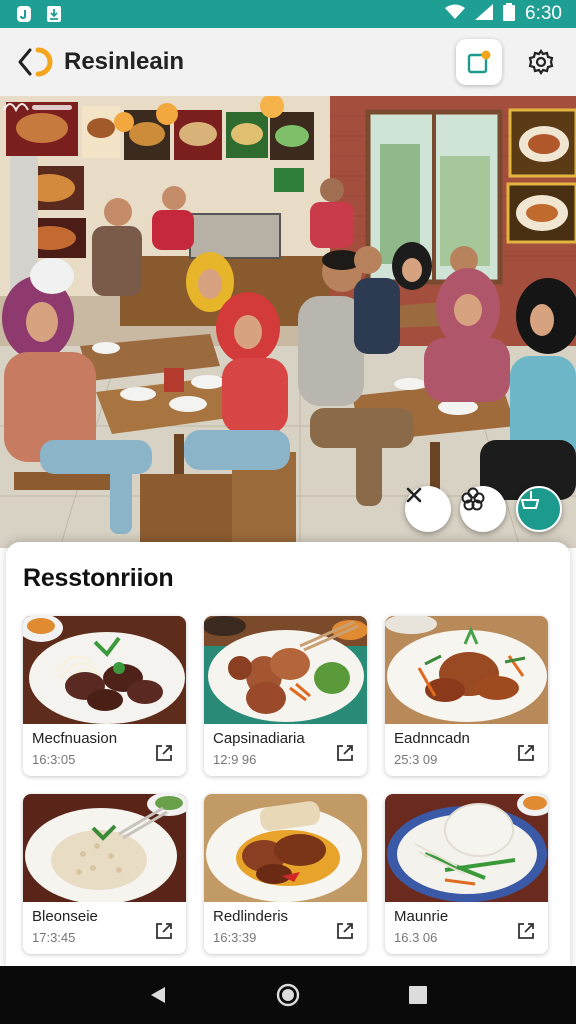 This screenshot has width=576, height=1024. What do you see at coordinates (65, 916) in the screenshot?
I see `food-card-name: Bleonseie` at bounding box center [65, 916].